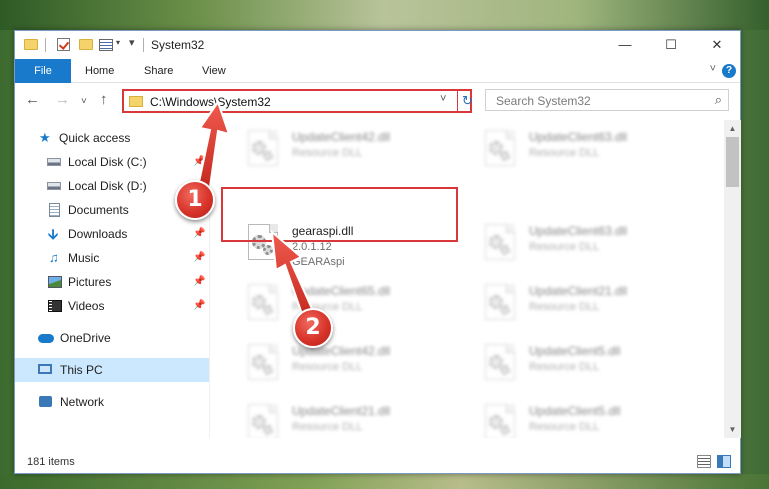 Image resolution: width=769 pixels, height=489 pixels. I want to click on drive-icon, so click(54, 162).